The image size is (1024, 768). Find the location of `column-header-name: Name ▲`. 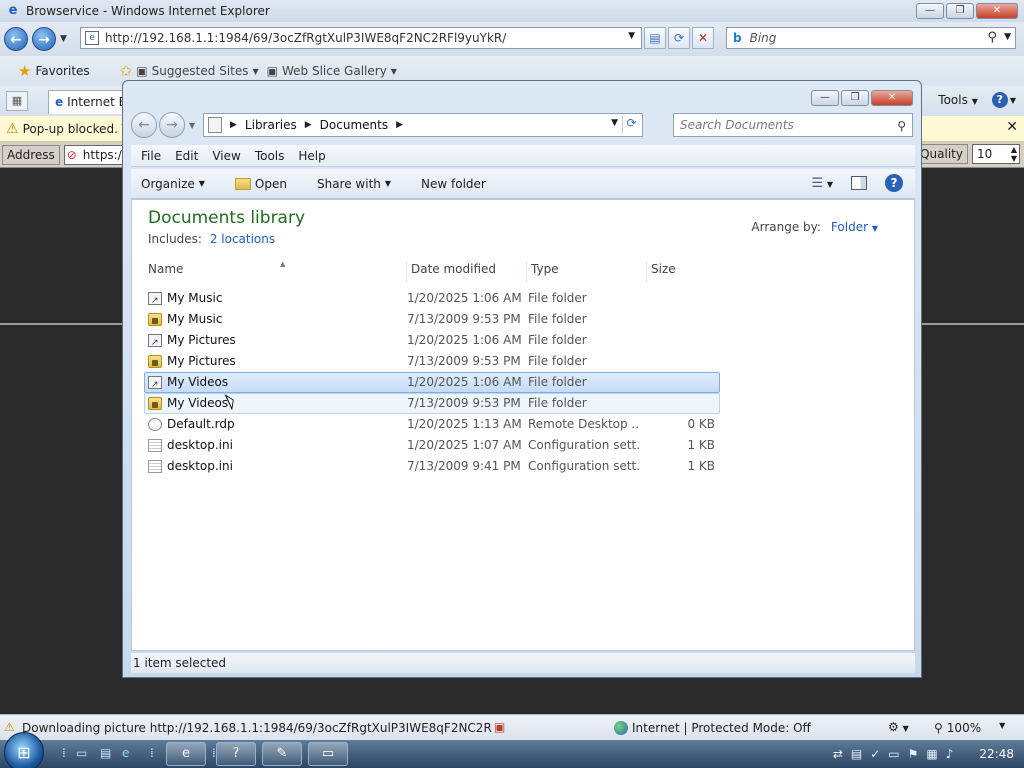

column-header-name: Name ▲ is located at coordinates (273, 271).